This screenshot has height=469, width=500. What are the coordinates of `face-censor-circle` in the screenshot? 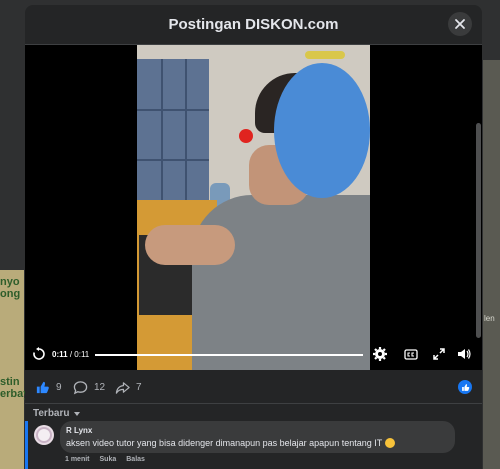 It's located at (322, 130).